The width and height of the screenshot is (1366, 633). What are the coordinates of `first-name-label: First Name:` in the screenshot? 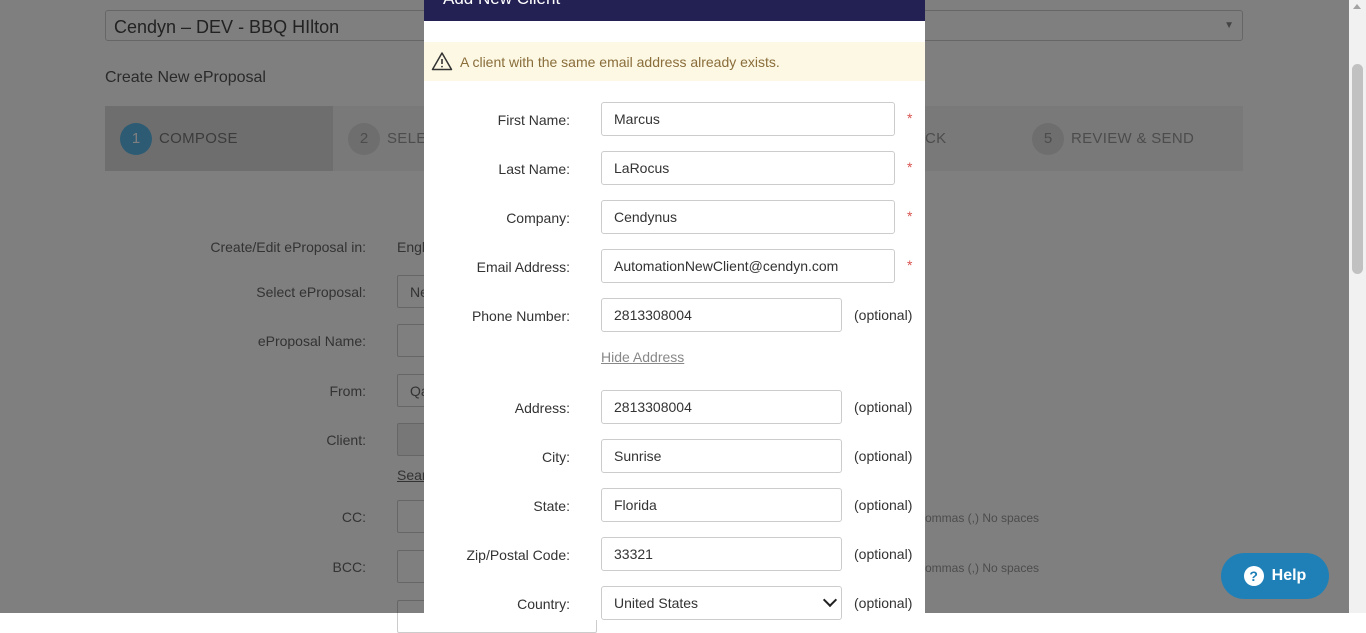 It's located at (533, 120).